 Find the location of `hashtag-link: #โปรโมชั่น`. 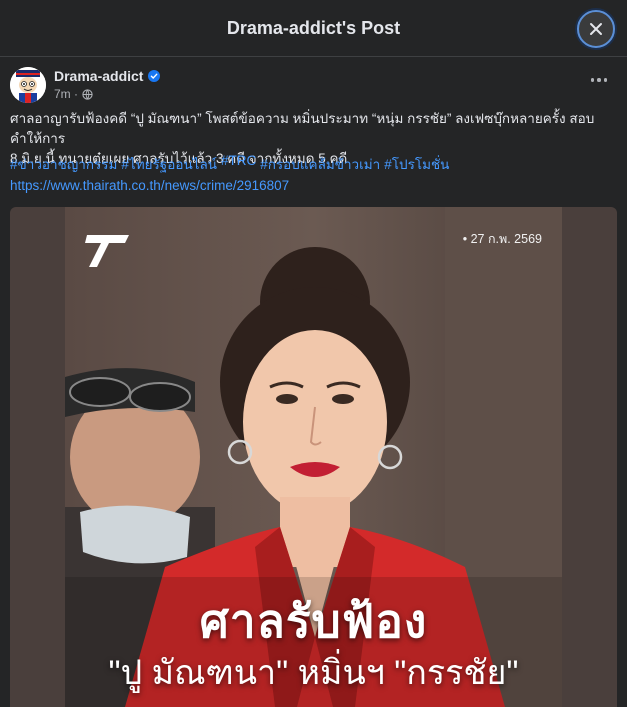

hashtag-link: #โปรโมชั่น is located at coordinates (416, 164).